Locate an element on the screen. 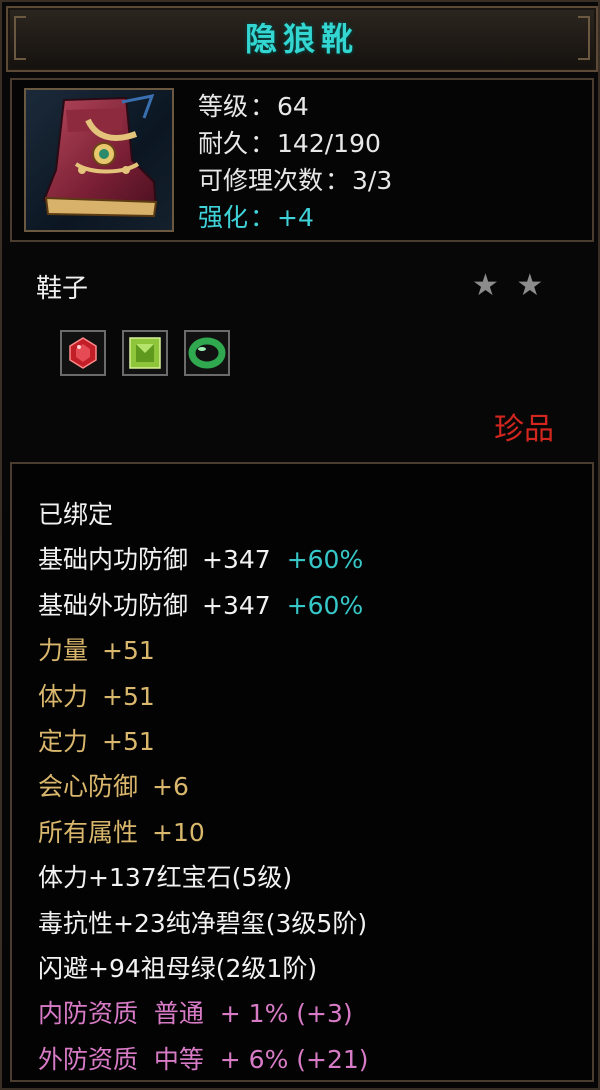  durability-value: 142/190 is located at coordinates (329, 143).